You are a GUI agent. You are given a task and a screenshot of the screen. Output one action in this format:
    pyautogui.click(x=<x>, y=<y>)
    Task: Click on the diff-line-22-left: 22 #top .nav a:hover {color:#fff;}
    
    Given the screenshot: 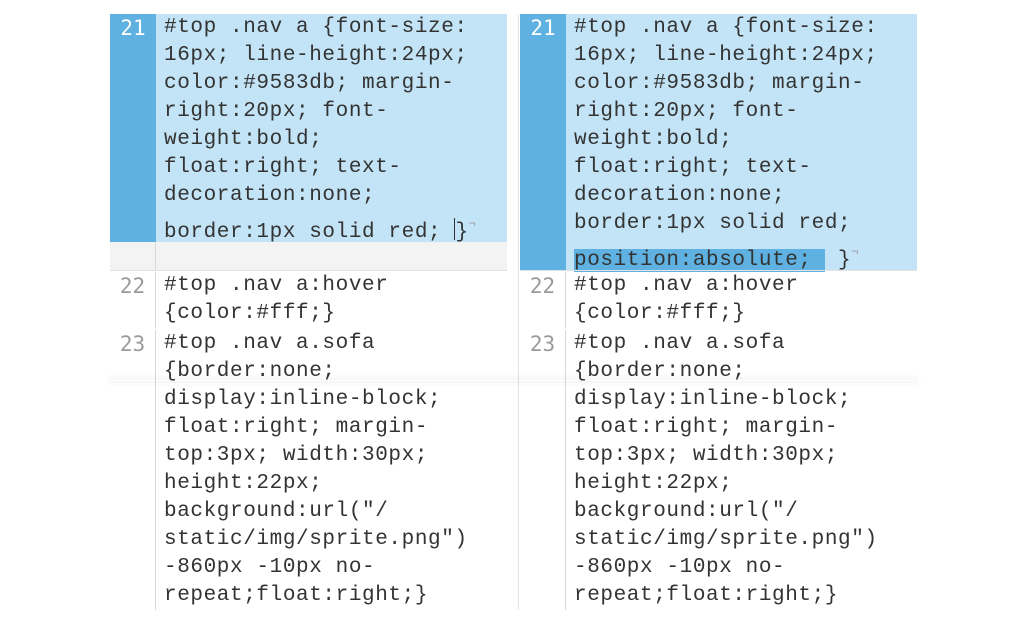 What is the action you would take?
    pyautogui.click(x=308, y=300)
    